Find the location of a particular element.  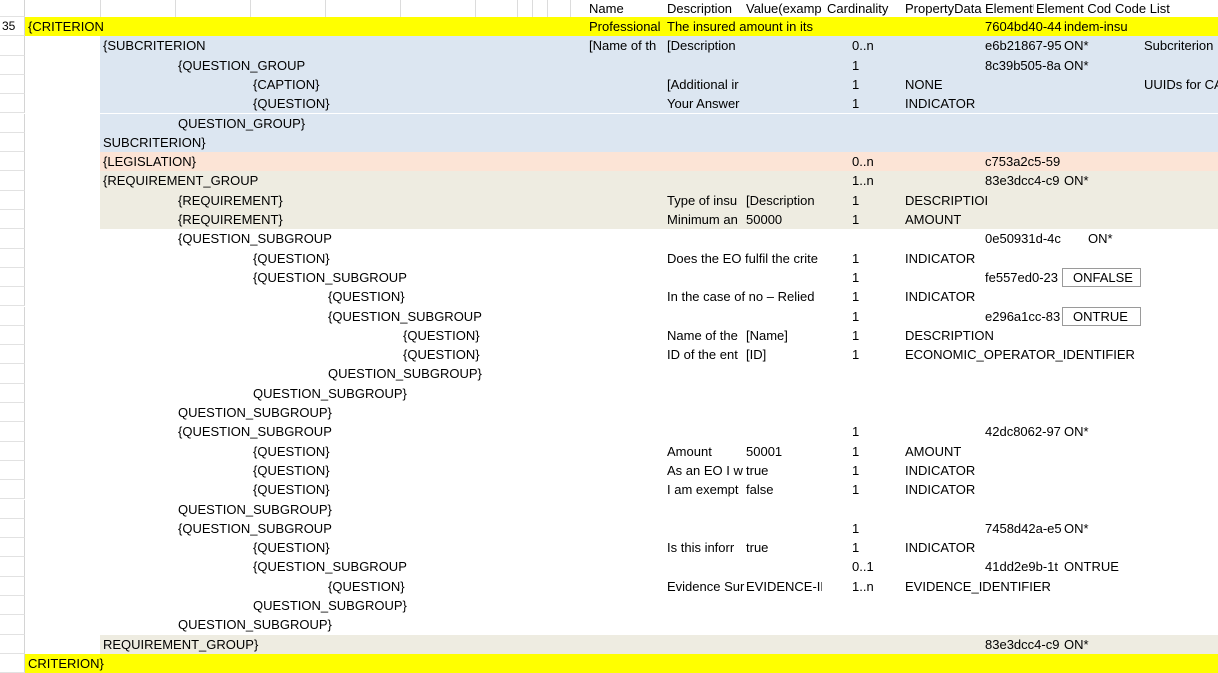

table-row: QUESTION_SUBGROUP} is located at coordinates (609, 606).